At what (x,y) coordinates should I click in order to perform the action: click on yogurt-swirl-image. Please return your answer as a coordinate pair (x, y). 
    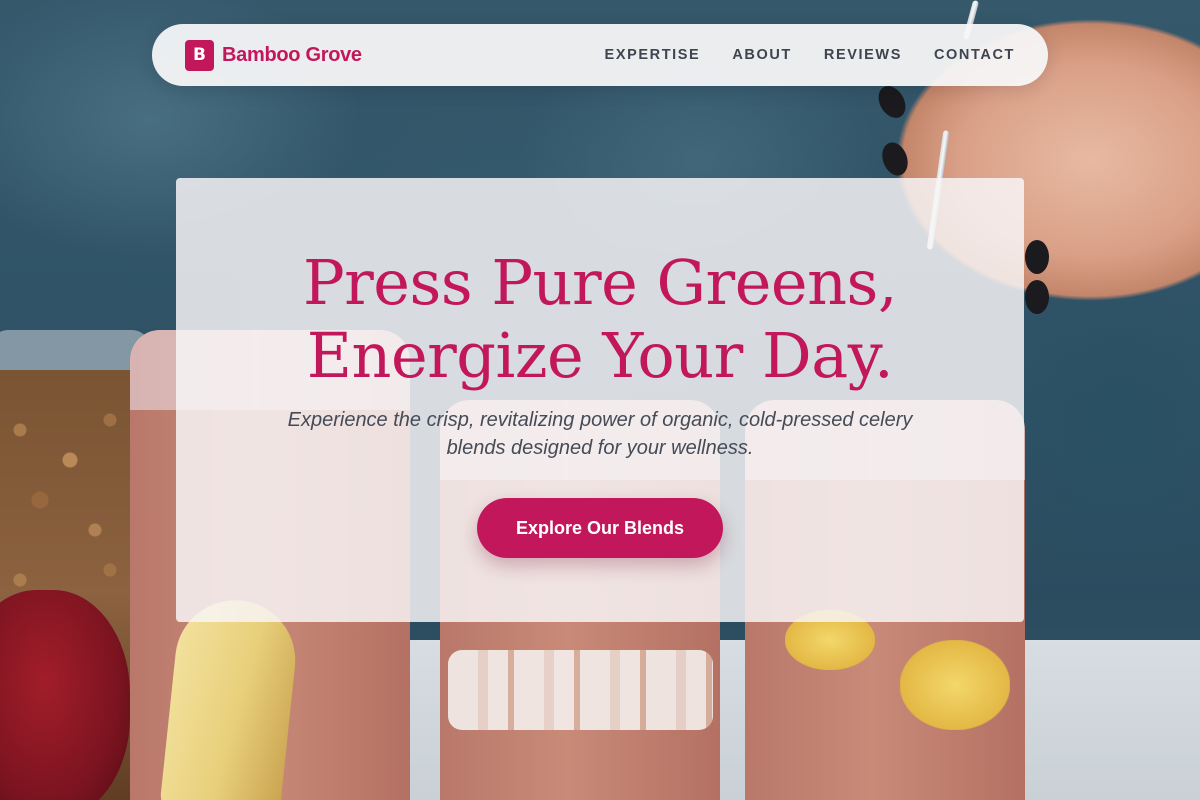
    Looking at the image, I should click on (580, 690).